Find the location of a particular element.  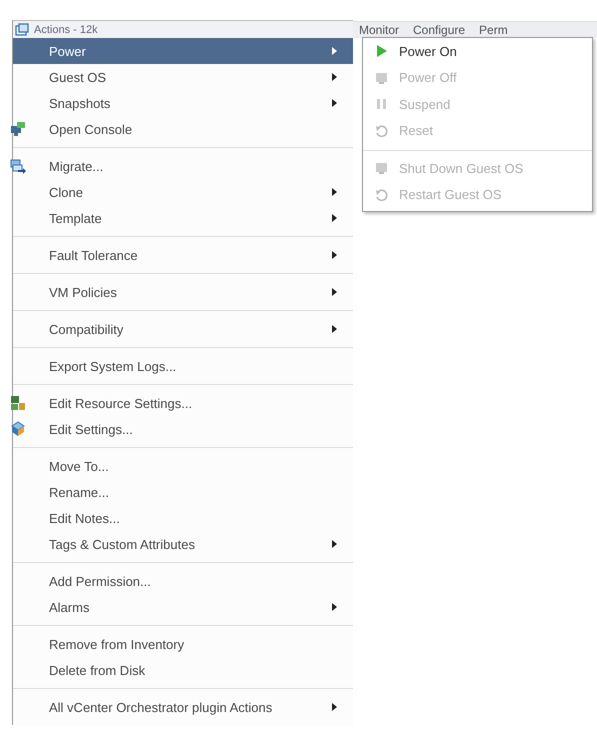

play-icon is located at coordinates (382, 51).